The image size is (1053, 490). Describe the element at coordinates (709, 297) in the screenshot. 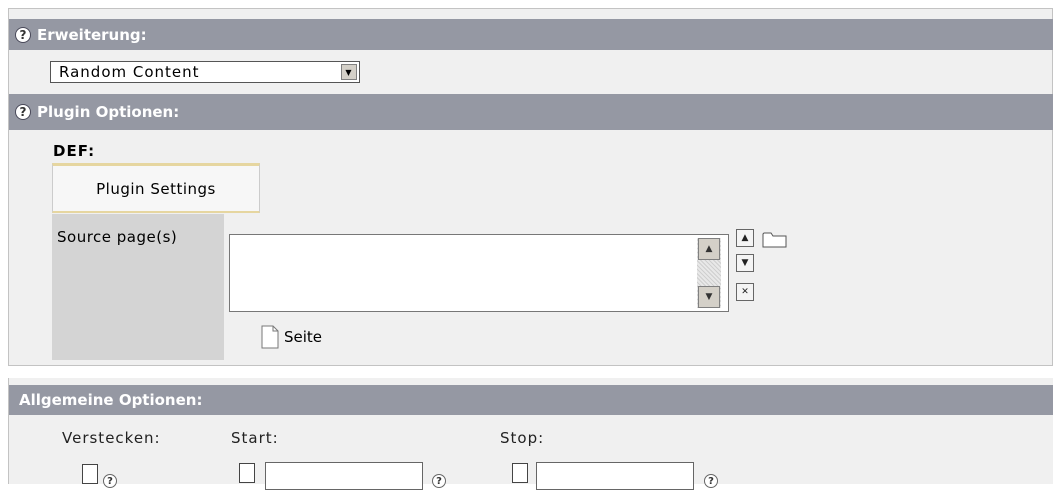

I see `scroll-down-icon: ▼` at that location.